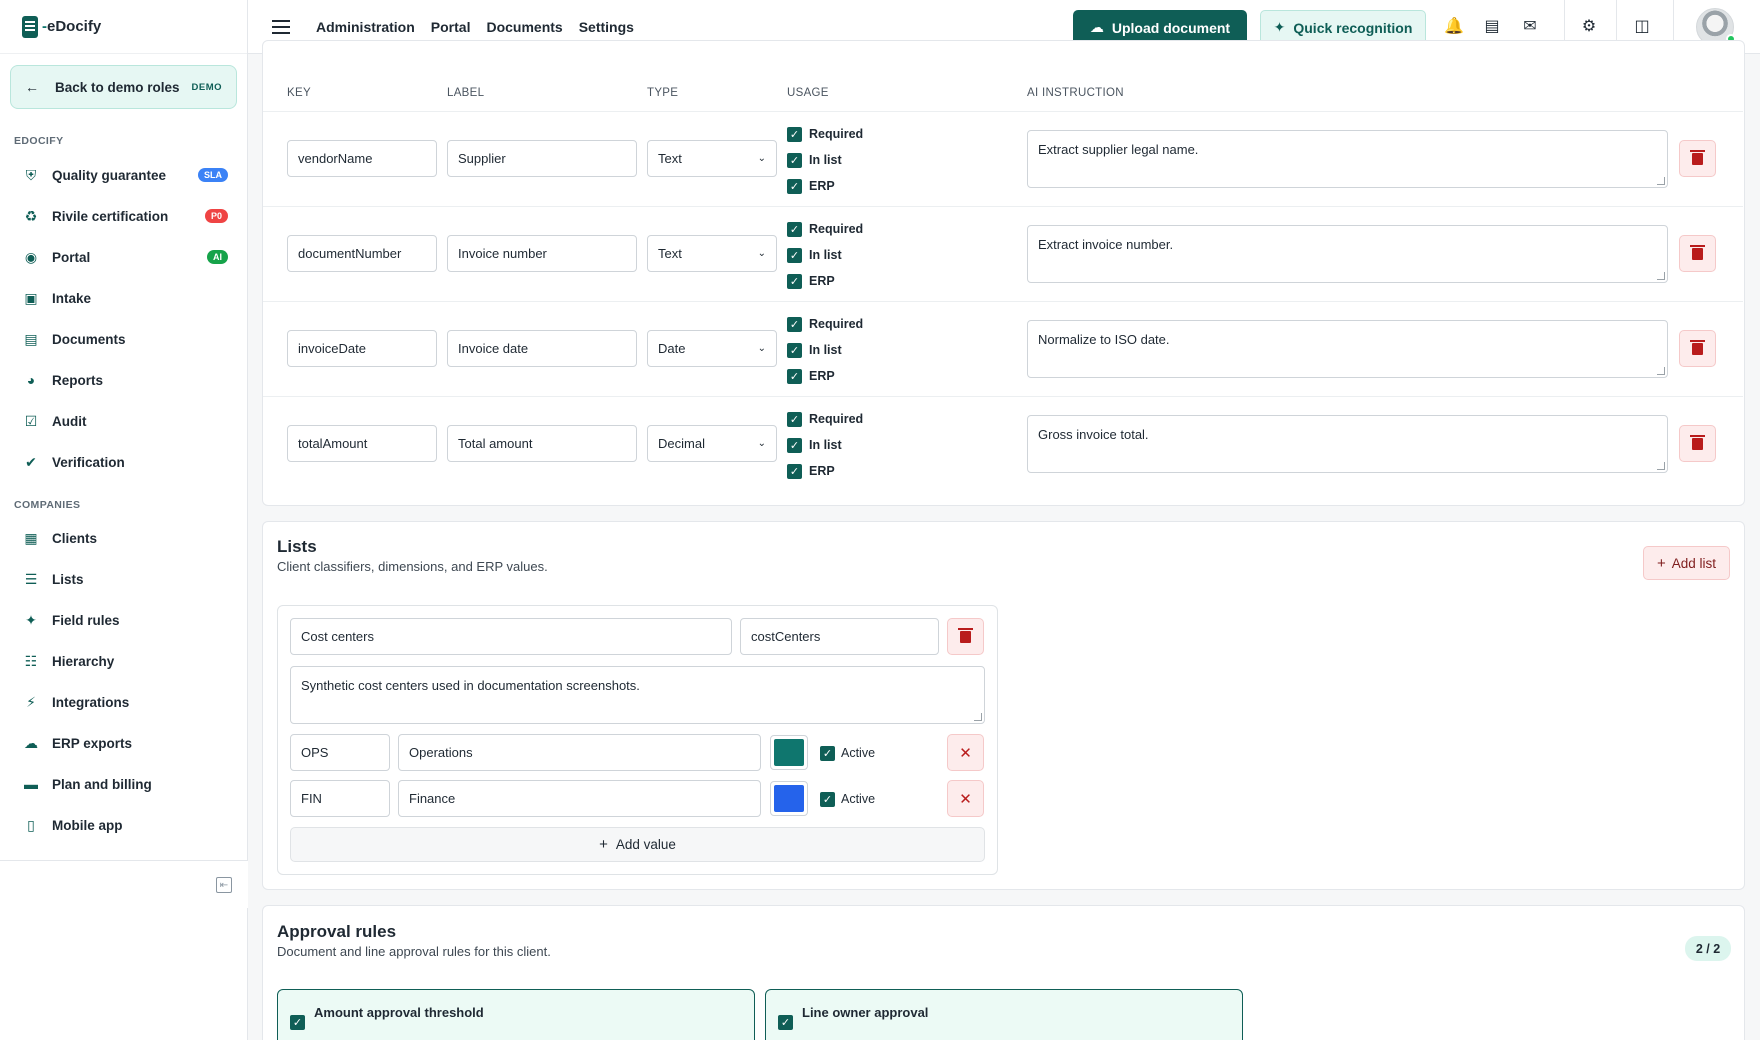 The image size is (1760, 1040). I want to click on trash-icon, so click(1697, 442).